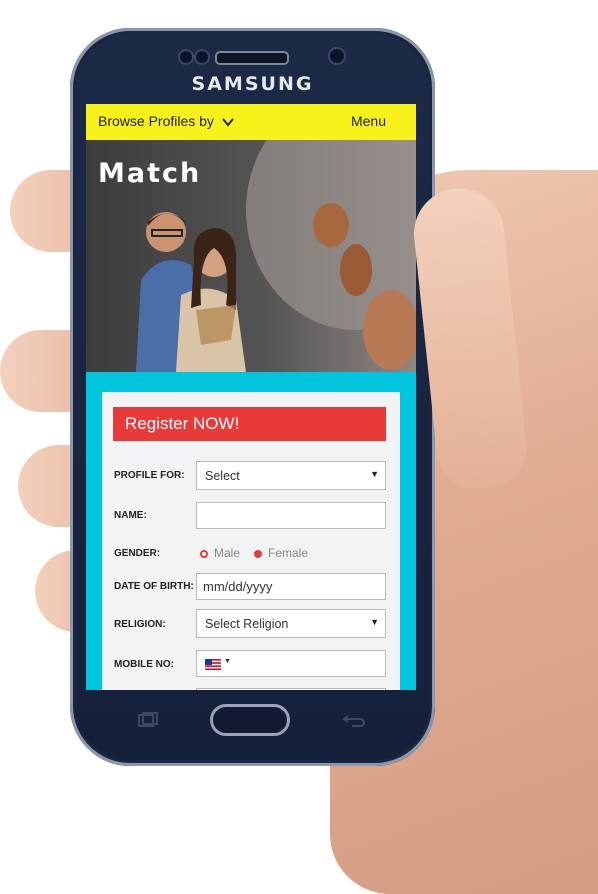 This screenshot has height=894, width=598. I want to click on gender-female-radio: Female, so click(281, 553).